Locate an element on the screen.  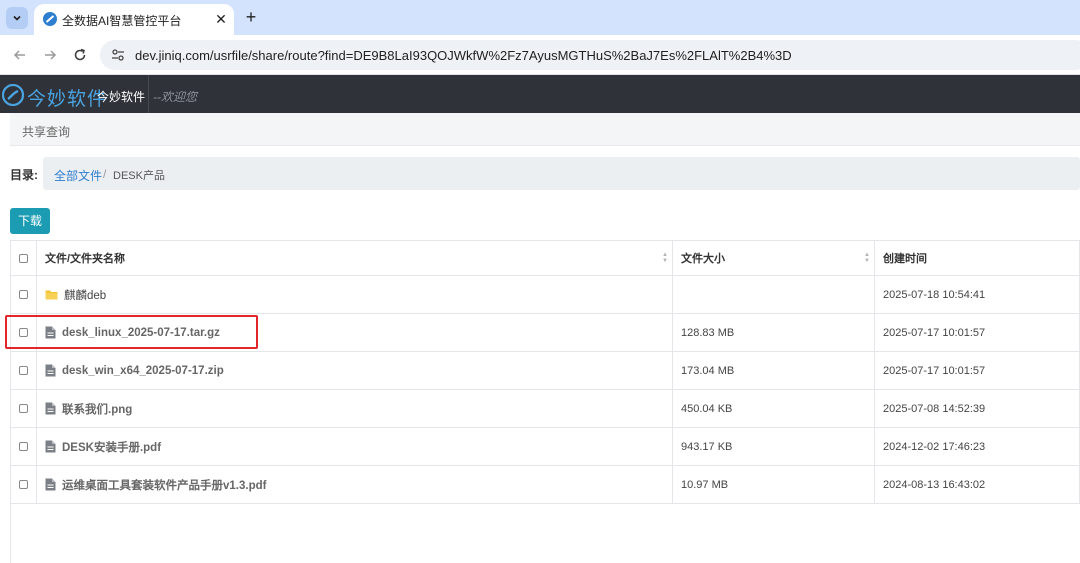
forward-button is located at coordinates (50, 55).